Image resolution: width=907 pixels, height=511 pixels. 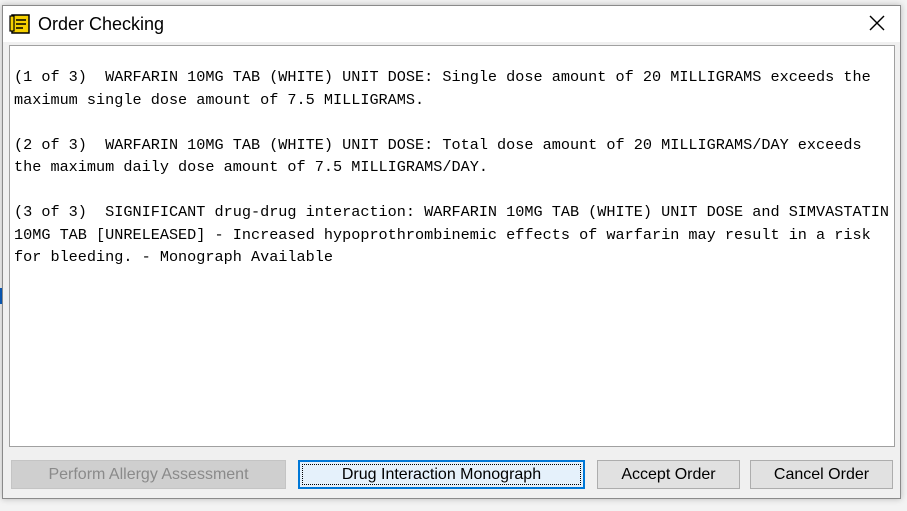 I want to click on focus-ring, so click(x=441, y=474).